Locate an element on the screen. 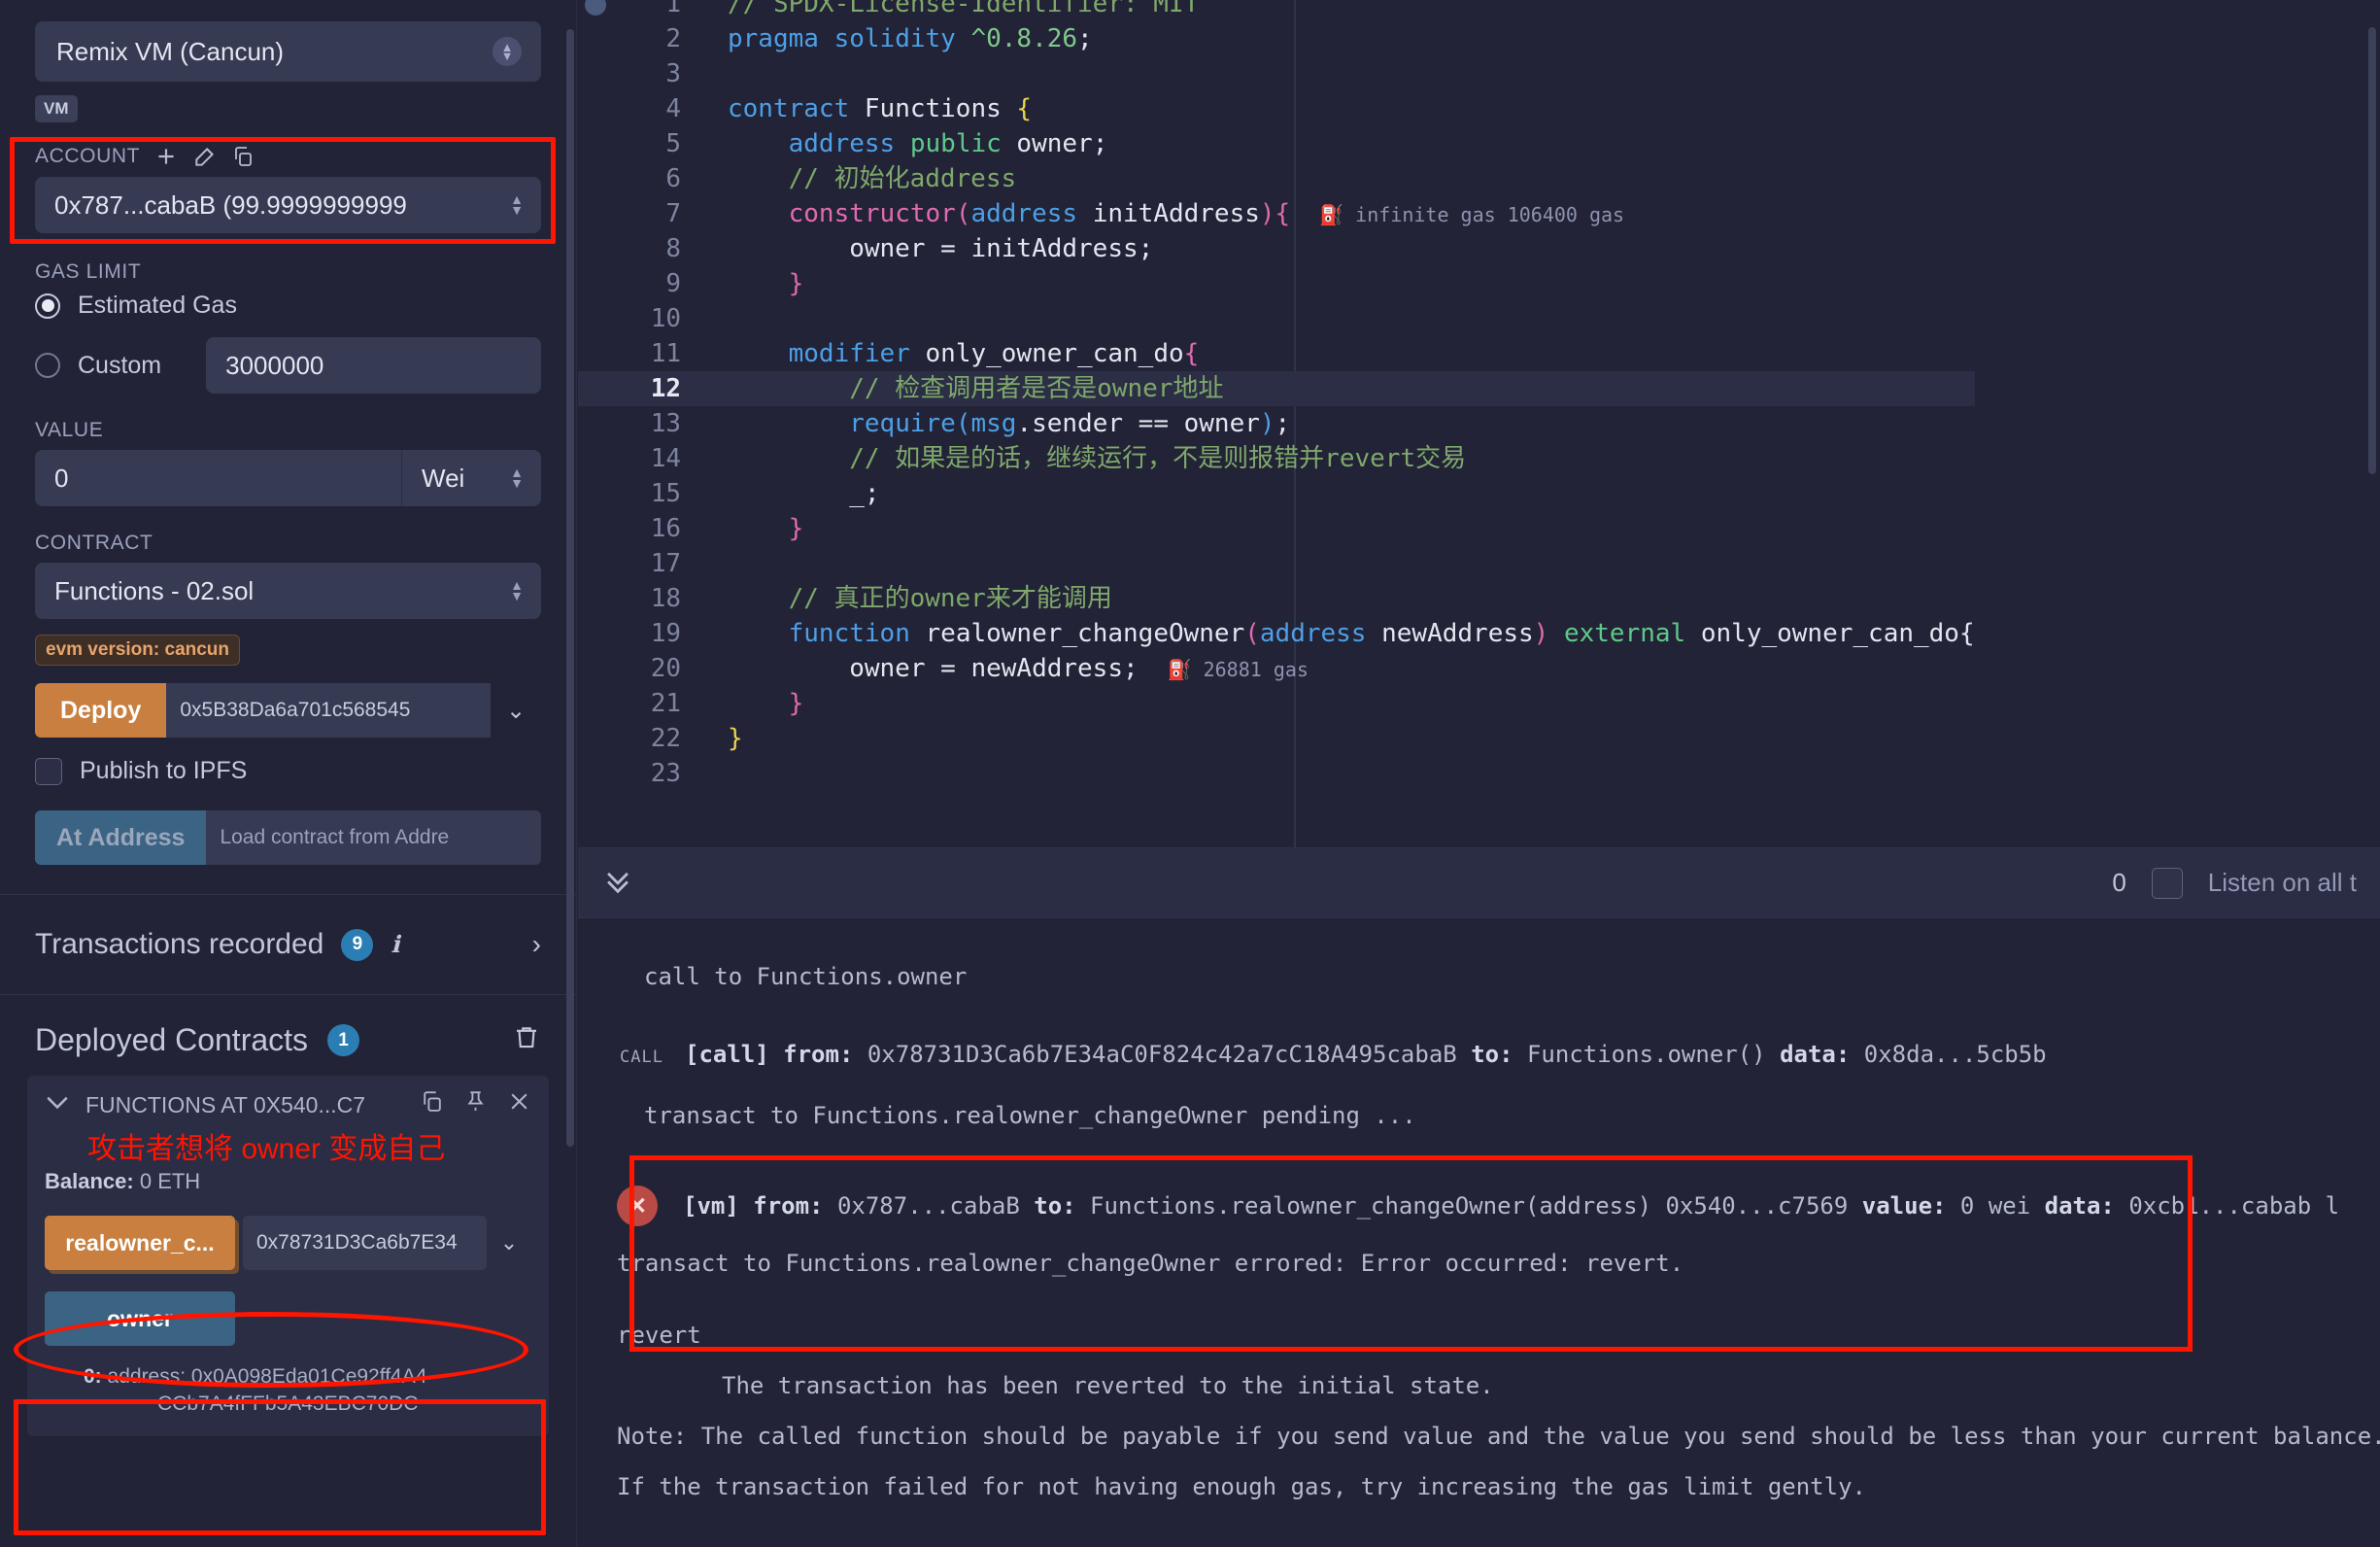  account-select: 0x787...cabaB (99.9999999999 ▲ ▼ is located at coordinates (288, 205).